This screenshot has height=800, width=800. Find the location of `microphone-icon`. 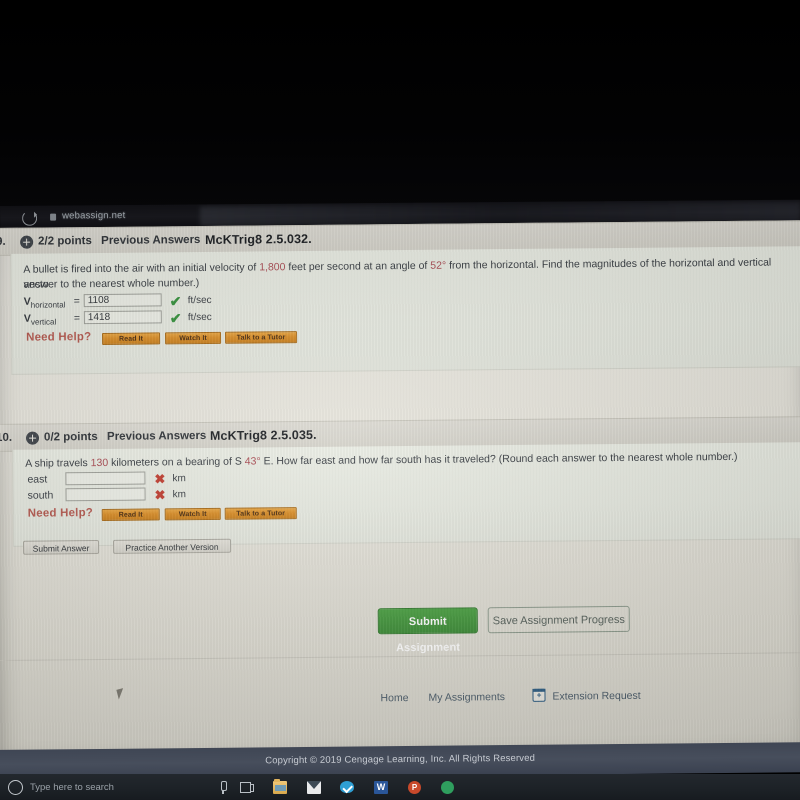

microphone-icon is located at coordinates (223, 787).